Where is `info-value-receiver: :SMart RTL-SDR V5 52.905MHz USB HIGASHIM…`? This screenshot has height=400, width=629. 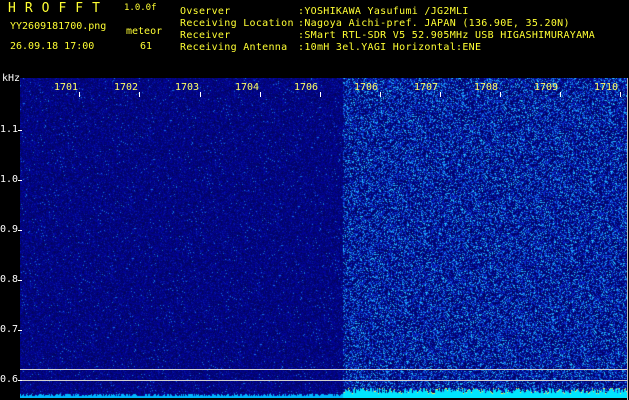
info-value-receiver: :SMart RTL-SDR V5 52.905MHz USB HIGASHIM… is located at coordinates (447, 35).